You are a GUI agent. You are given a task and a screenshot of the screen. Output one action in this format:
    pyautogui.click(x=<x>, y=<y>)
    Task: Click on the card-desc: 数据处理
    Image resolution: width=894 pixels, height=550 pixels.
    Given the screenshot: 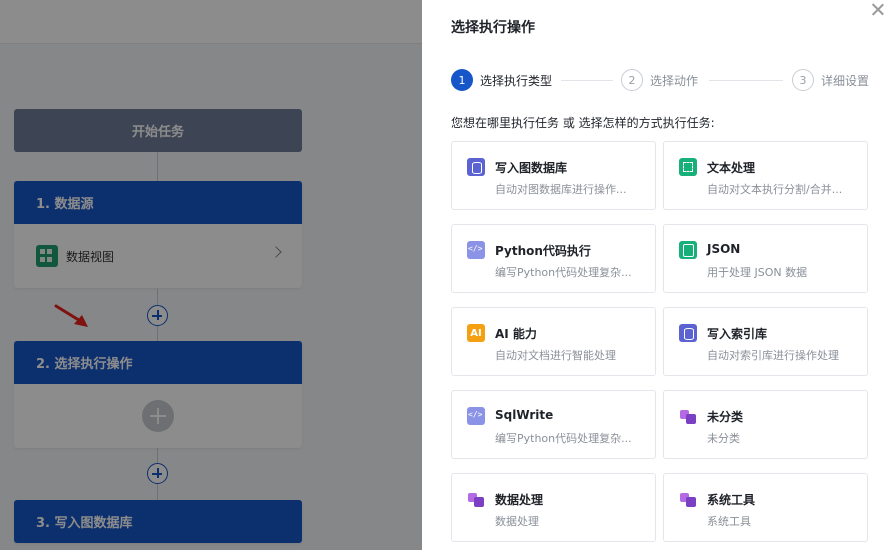 What is the action you would take?
    pyautogui.click(x=517, y=521)
    